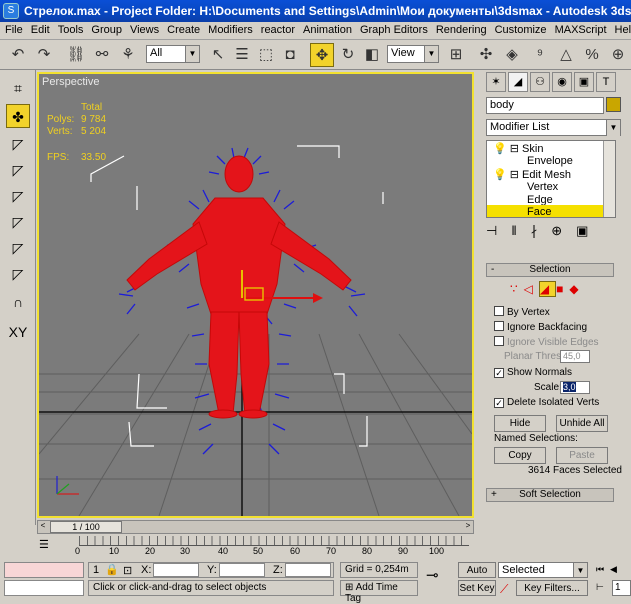 This screenshot has height=604, width=631. Describe the element at coordinates (563, 230) in the screenshot. I see `remove-modifier-icon: ⊕` at that location.